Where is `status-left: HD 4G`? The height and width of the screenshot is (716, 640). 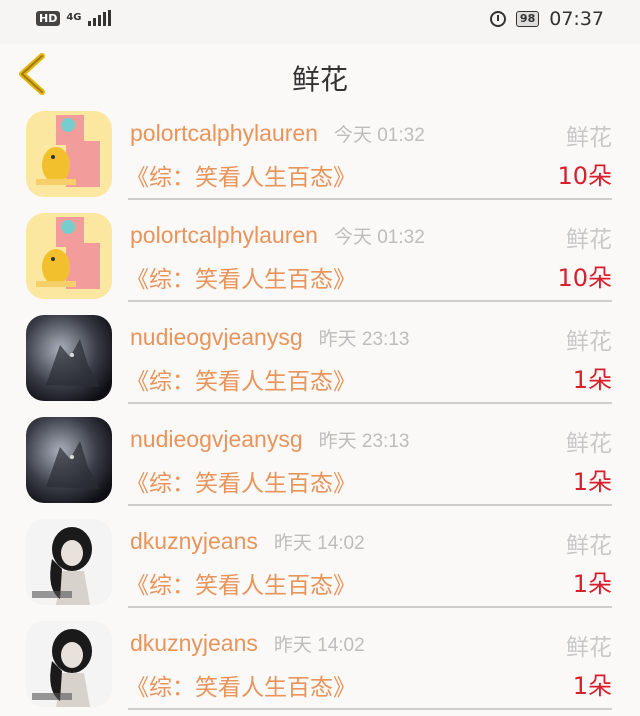 status-left: HD 4G is located at coordinates (73, 18).